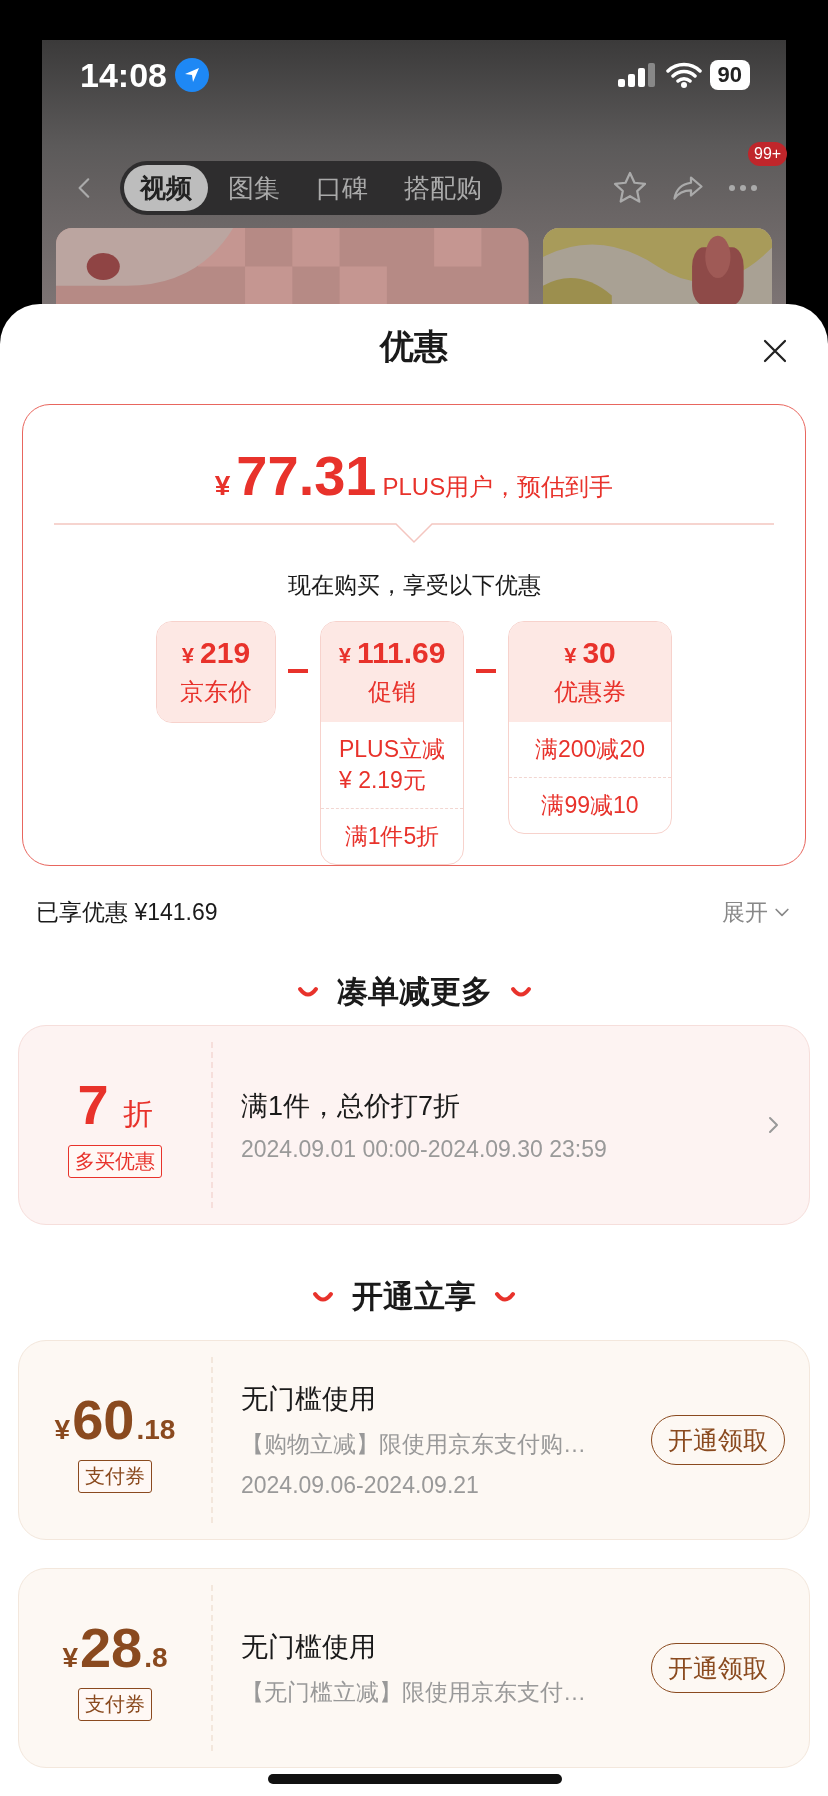 This screenshot has width=828, height=1796. I want to click on breakdown-detail: PLUS立减 ¥ 2.19元, so click(392, 765).